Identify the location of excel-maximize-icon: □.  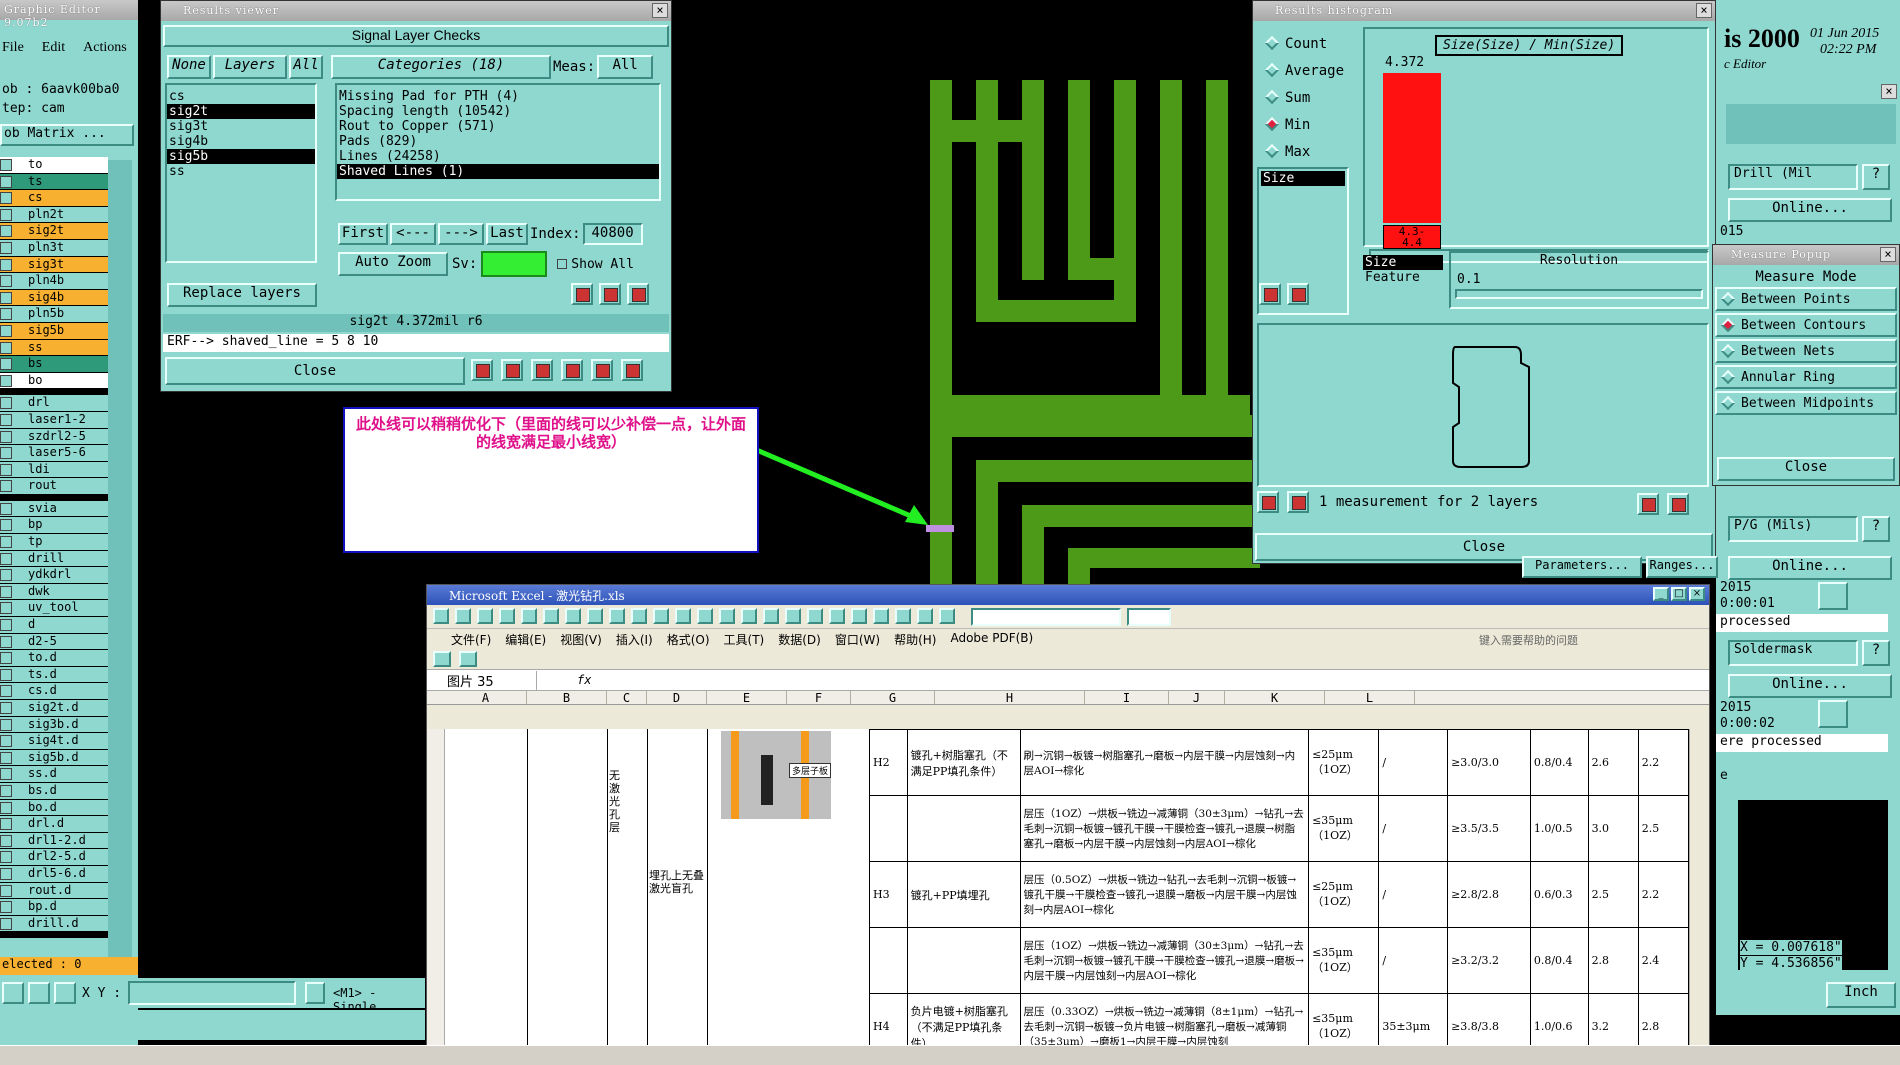
(1679, 594).